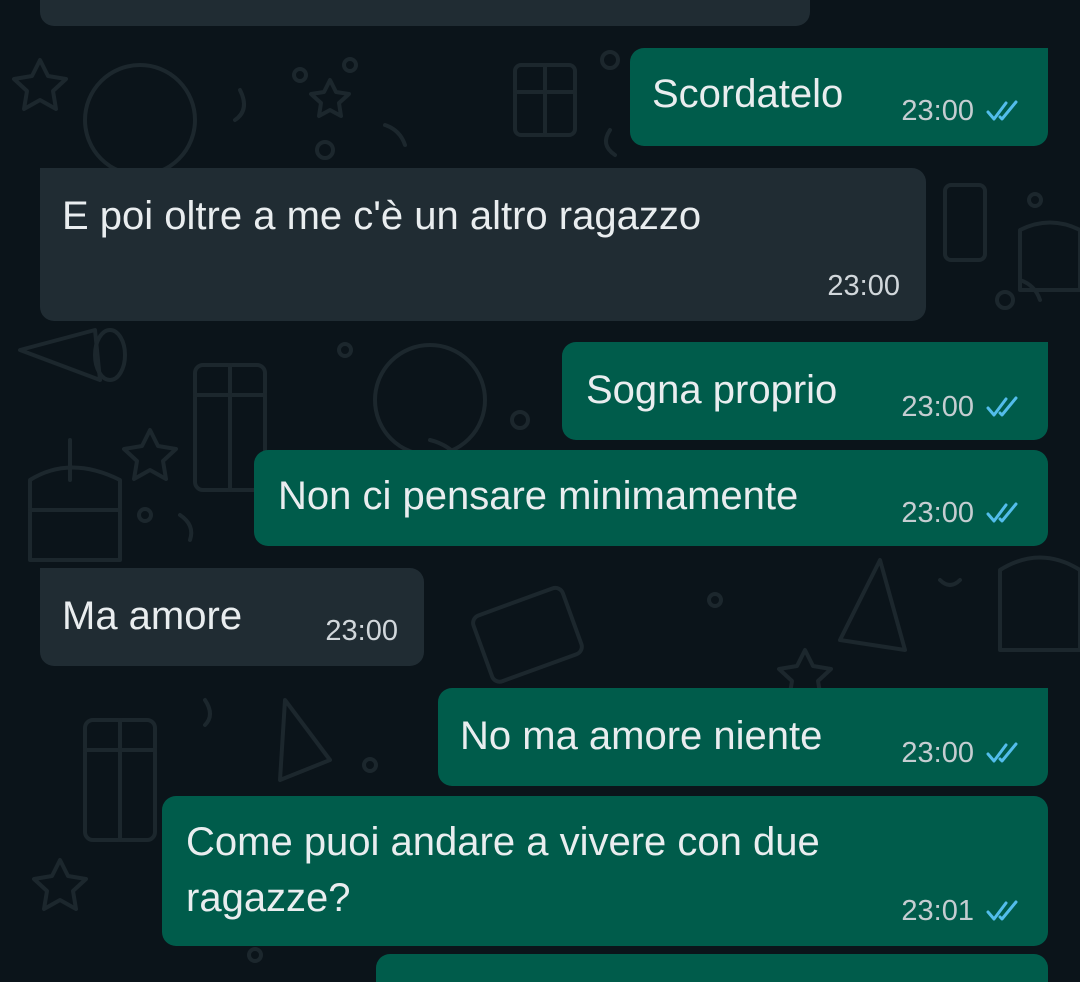  I want to click on message-meta: 23:01, so click(961, 911).